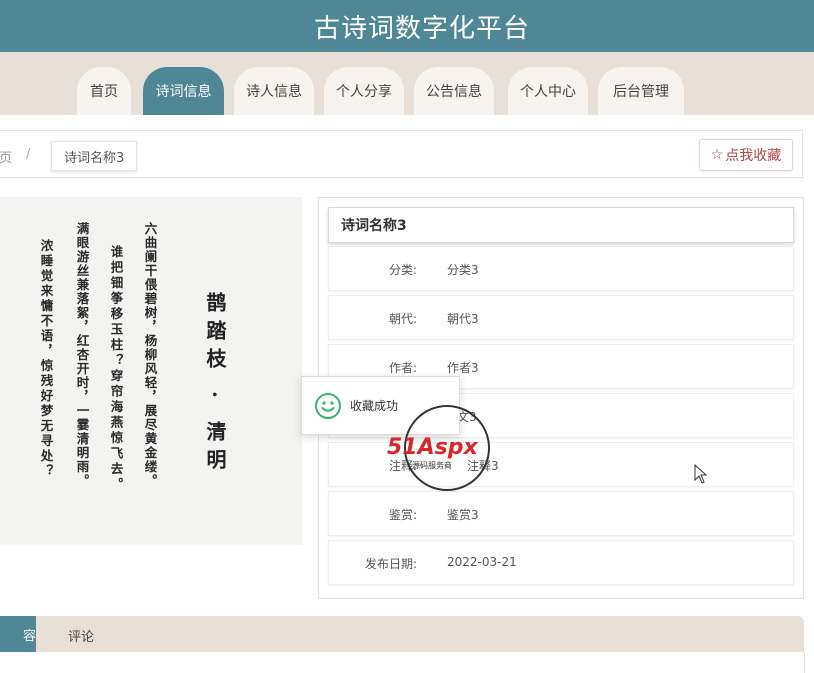  I want to click on poem-line-2: 谁把钿筝移玉柱？穿帘海燕惊飞去。, so click(116, 368).